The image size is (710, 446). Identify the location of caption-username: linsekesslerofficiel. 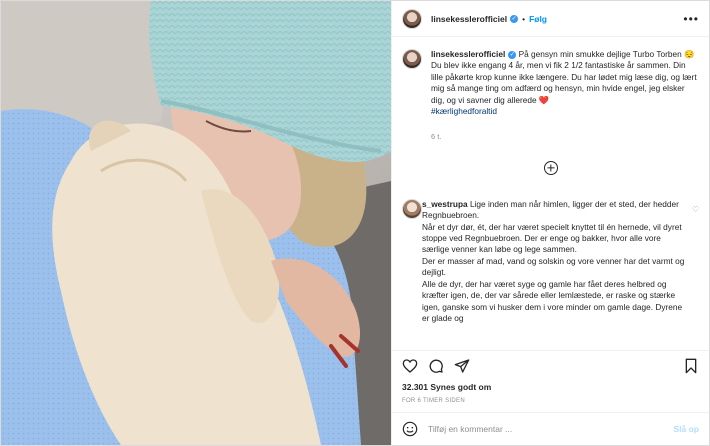
(468, 54).